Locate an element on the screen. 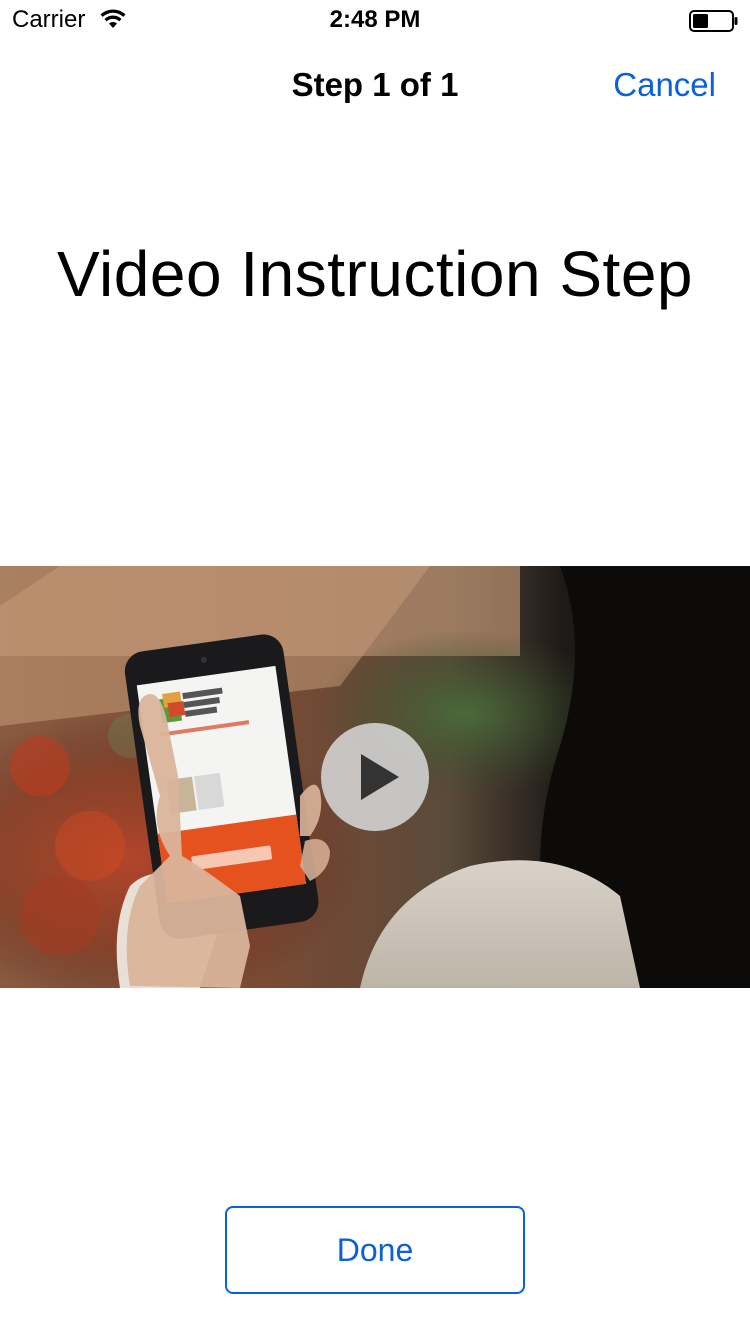  done-button: Done is located at coordinates (375, 1250).